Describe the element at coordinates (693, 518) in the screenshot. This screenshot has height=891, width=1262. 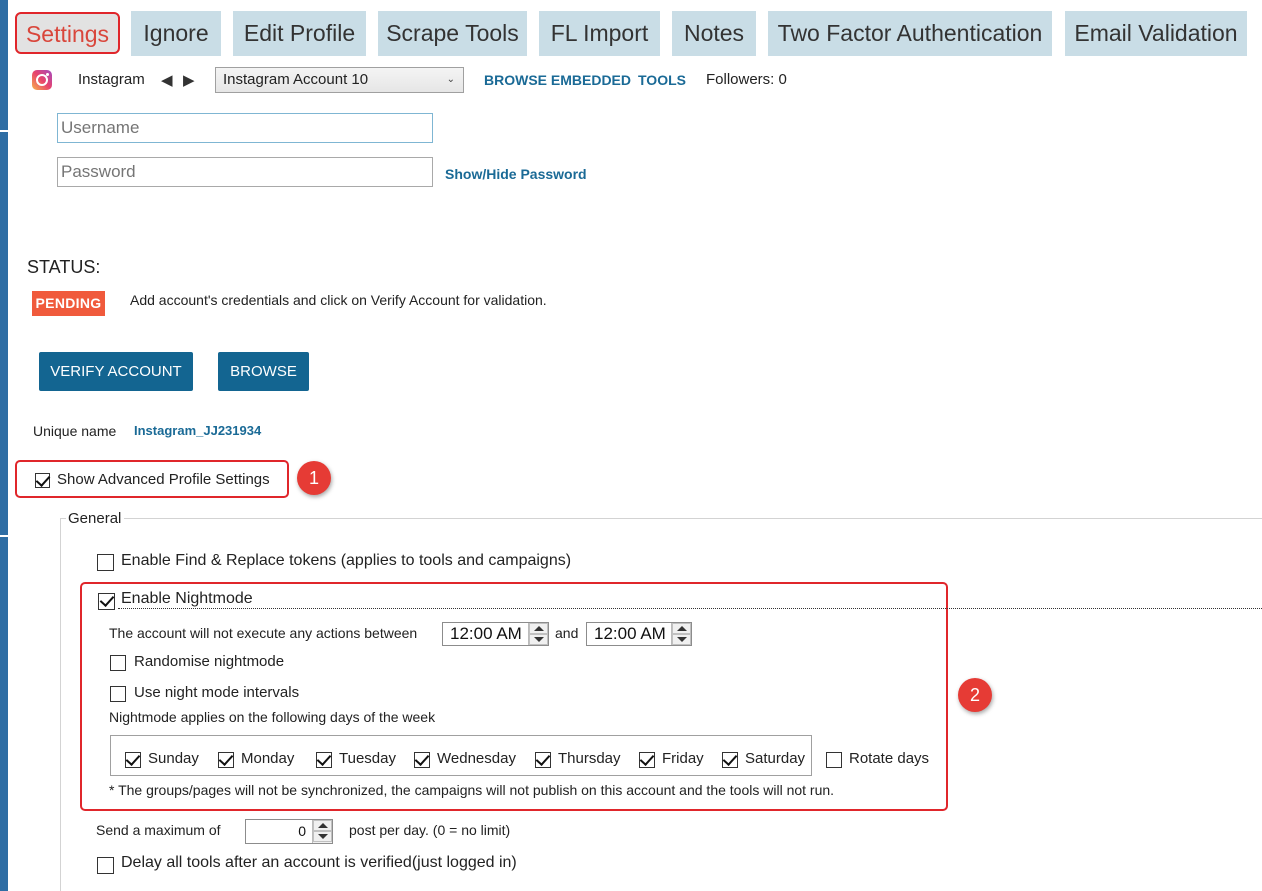
I see `fieldset-border-top-right` at that location.